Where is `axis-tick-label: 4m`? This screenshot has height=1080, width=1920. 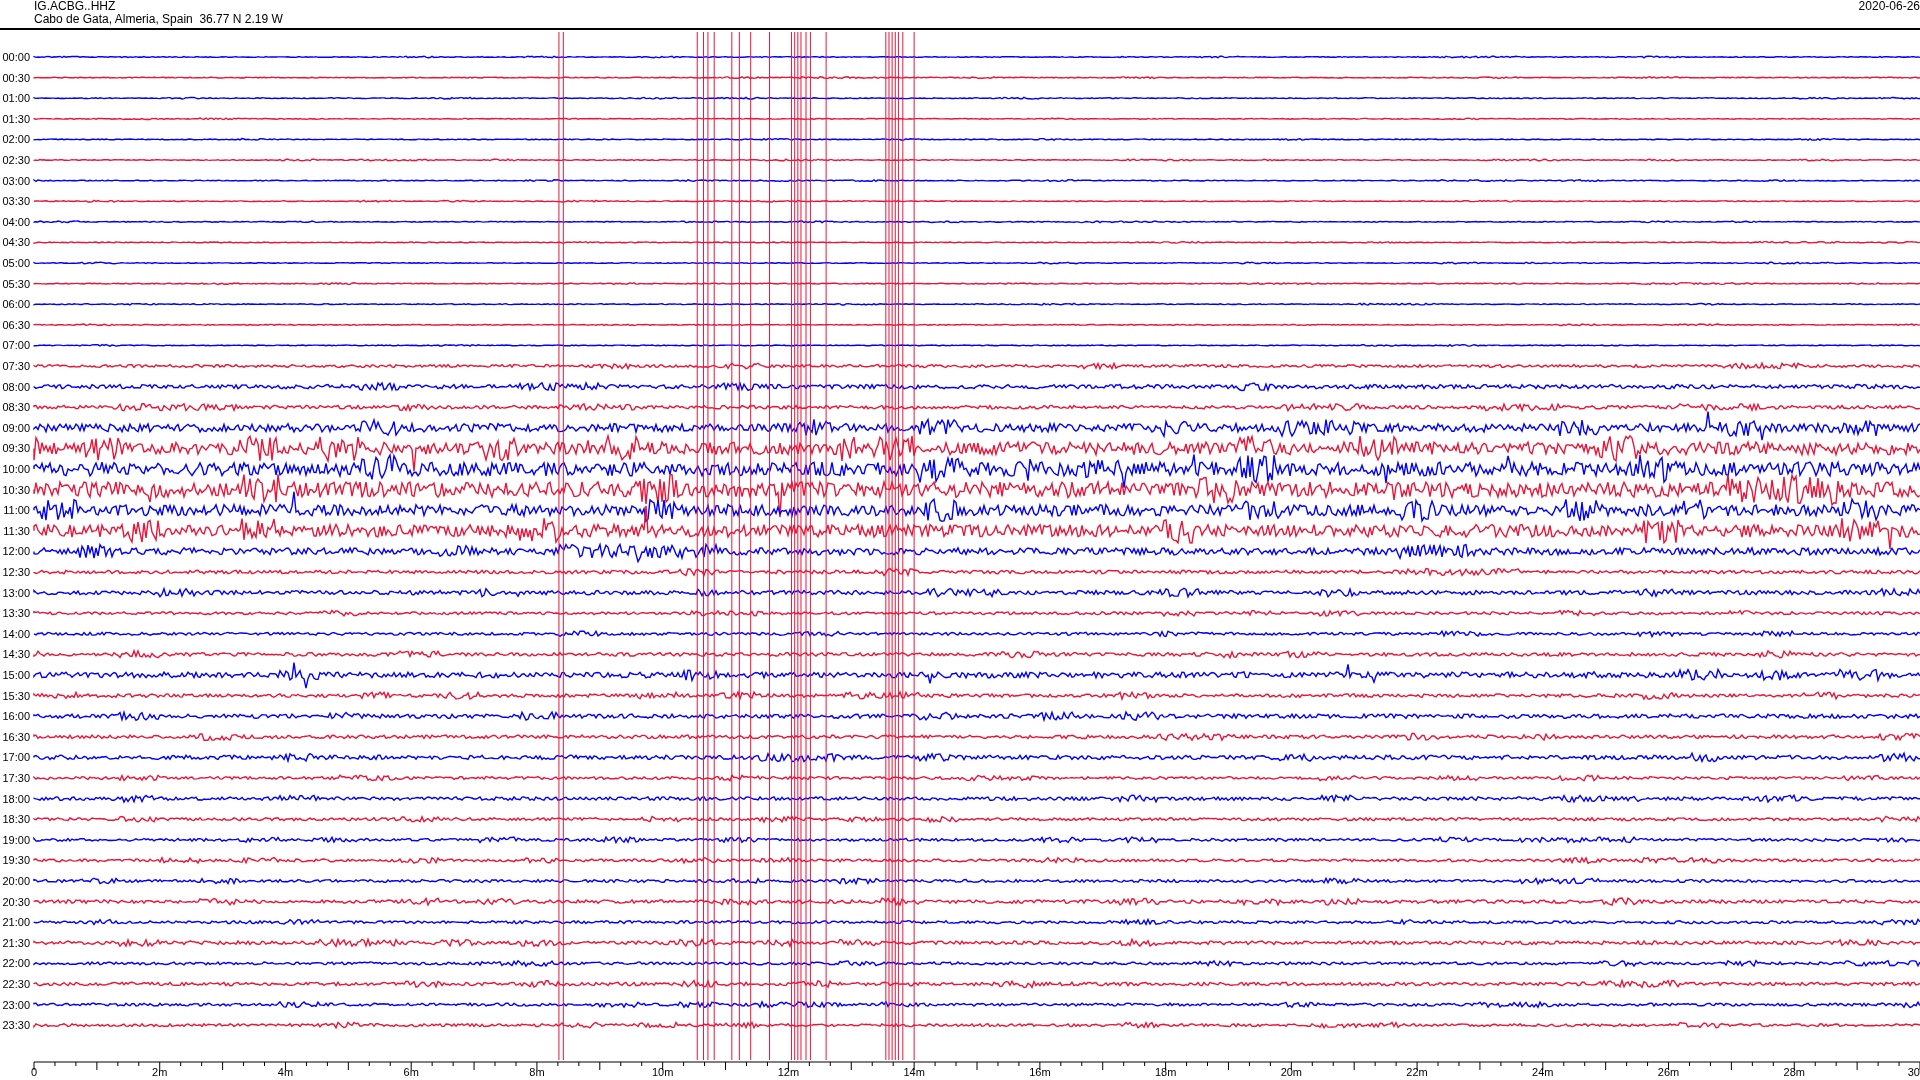
axis-tick-label: 4m is located at coordinates (285, 1072).